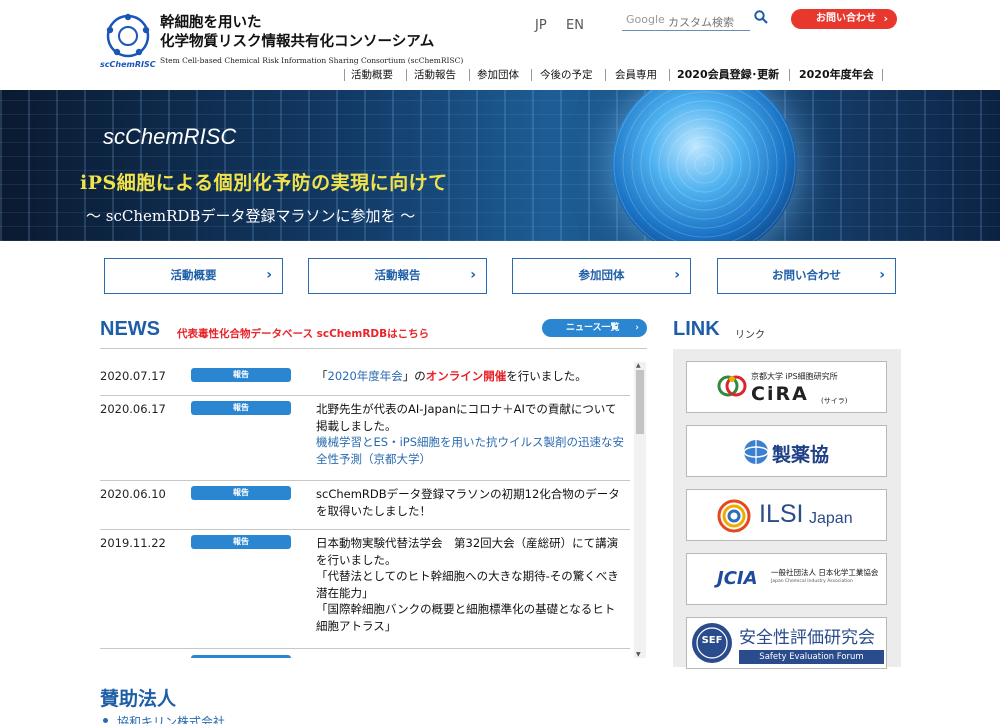  I want to click on quick-link-members: 参加団体 ›, so click(601, 276).